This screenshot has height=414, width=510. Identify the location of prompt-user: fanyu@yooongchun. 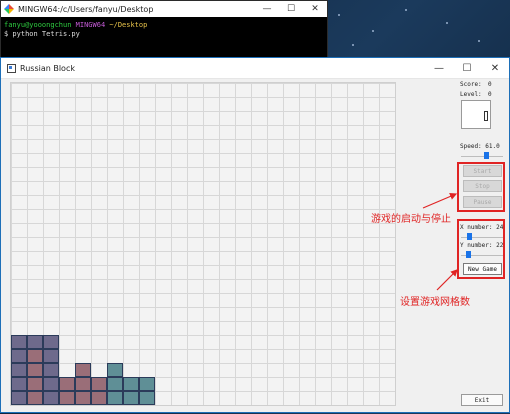
(38, 25).